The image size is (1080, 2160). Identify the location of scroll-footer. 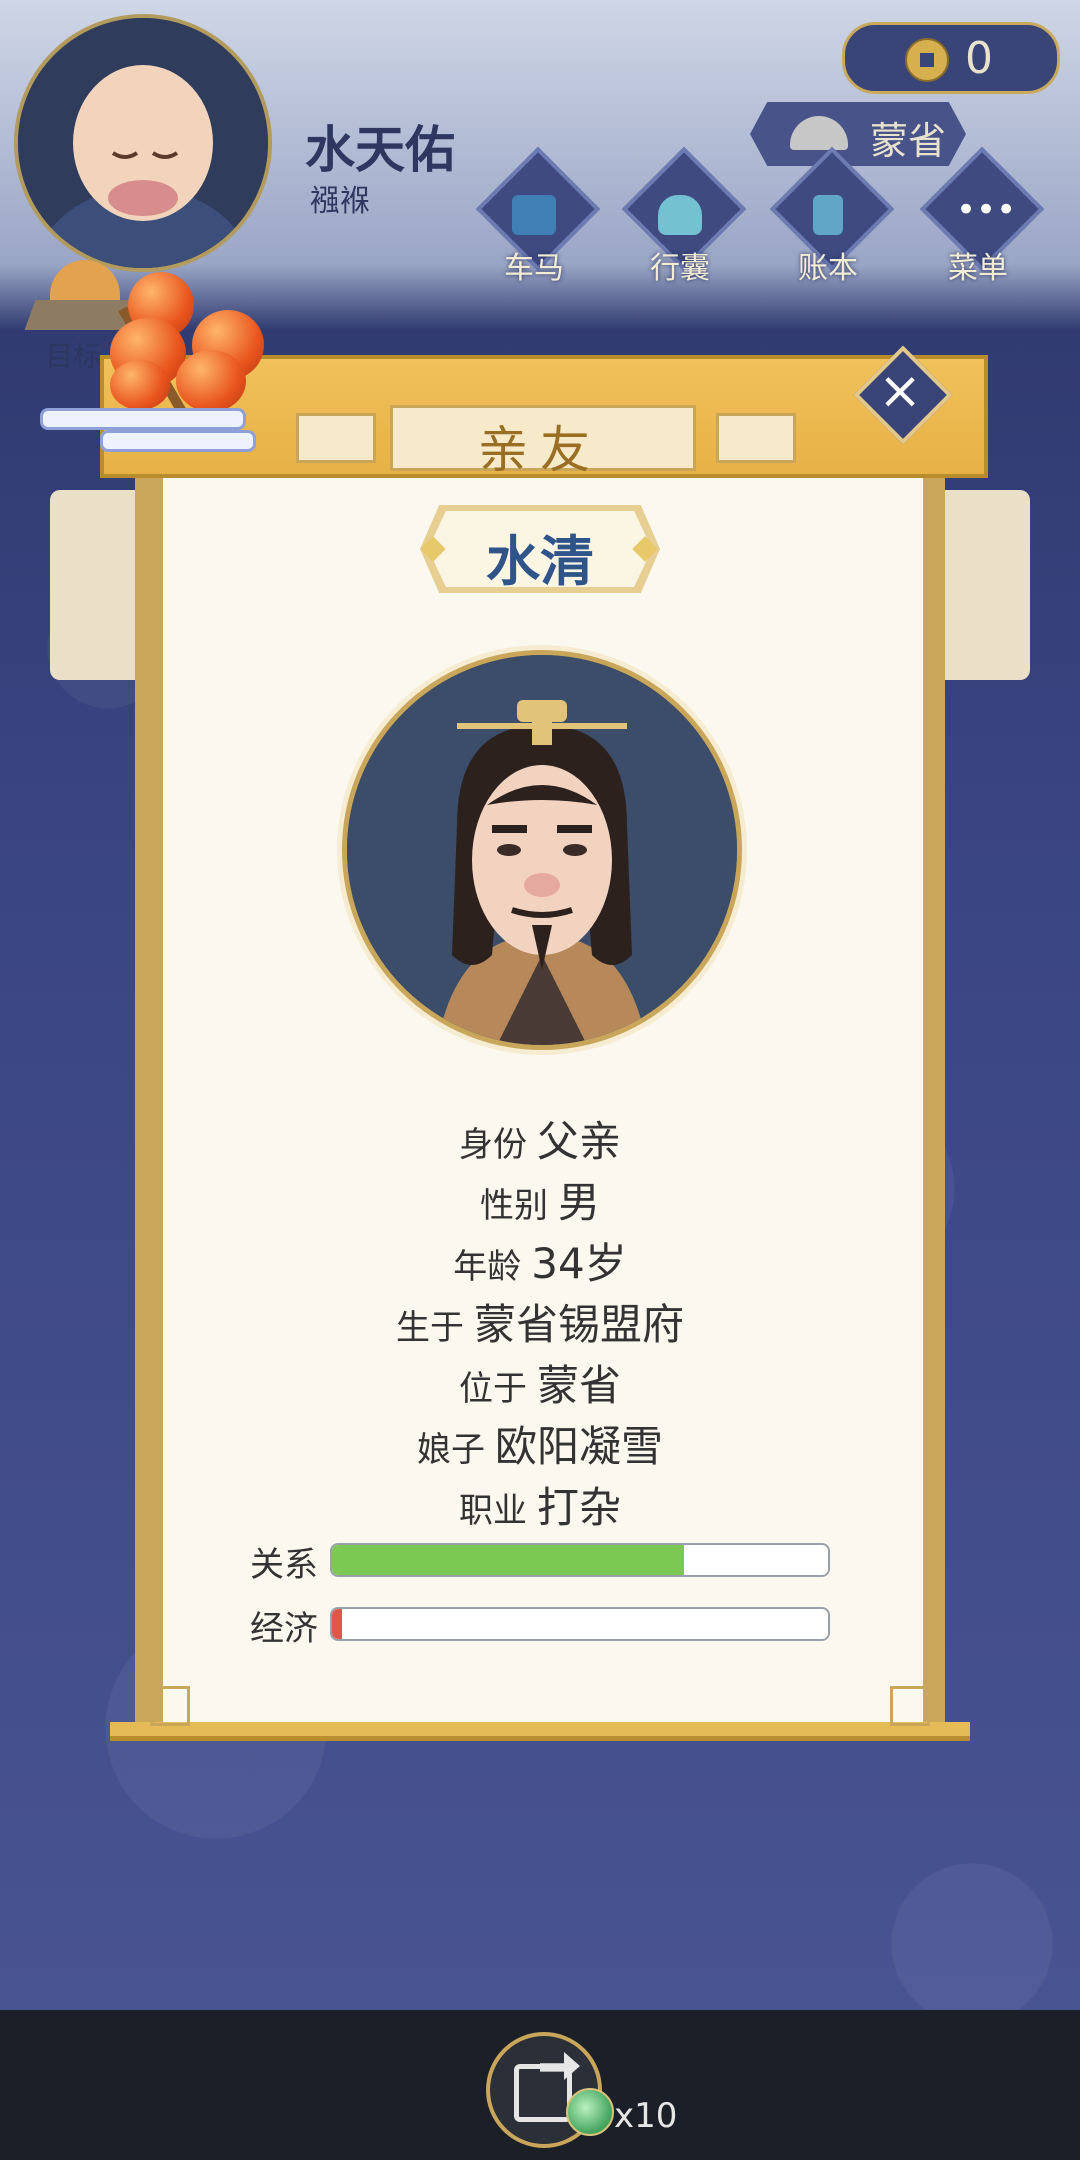
(540, 1731).